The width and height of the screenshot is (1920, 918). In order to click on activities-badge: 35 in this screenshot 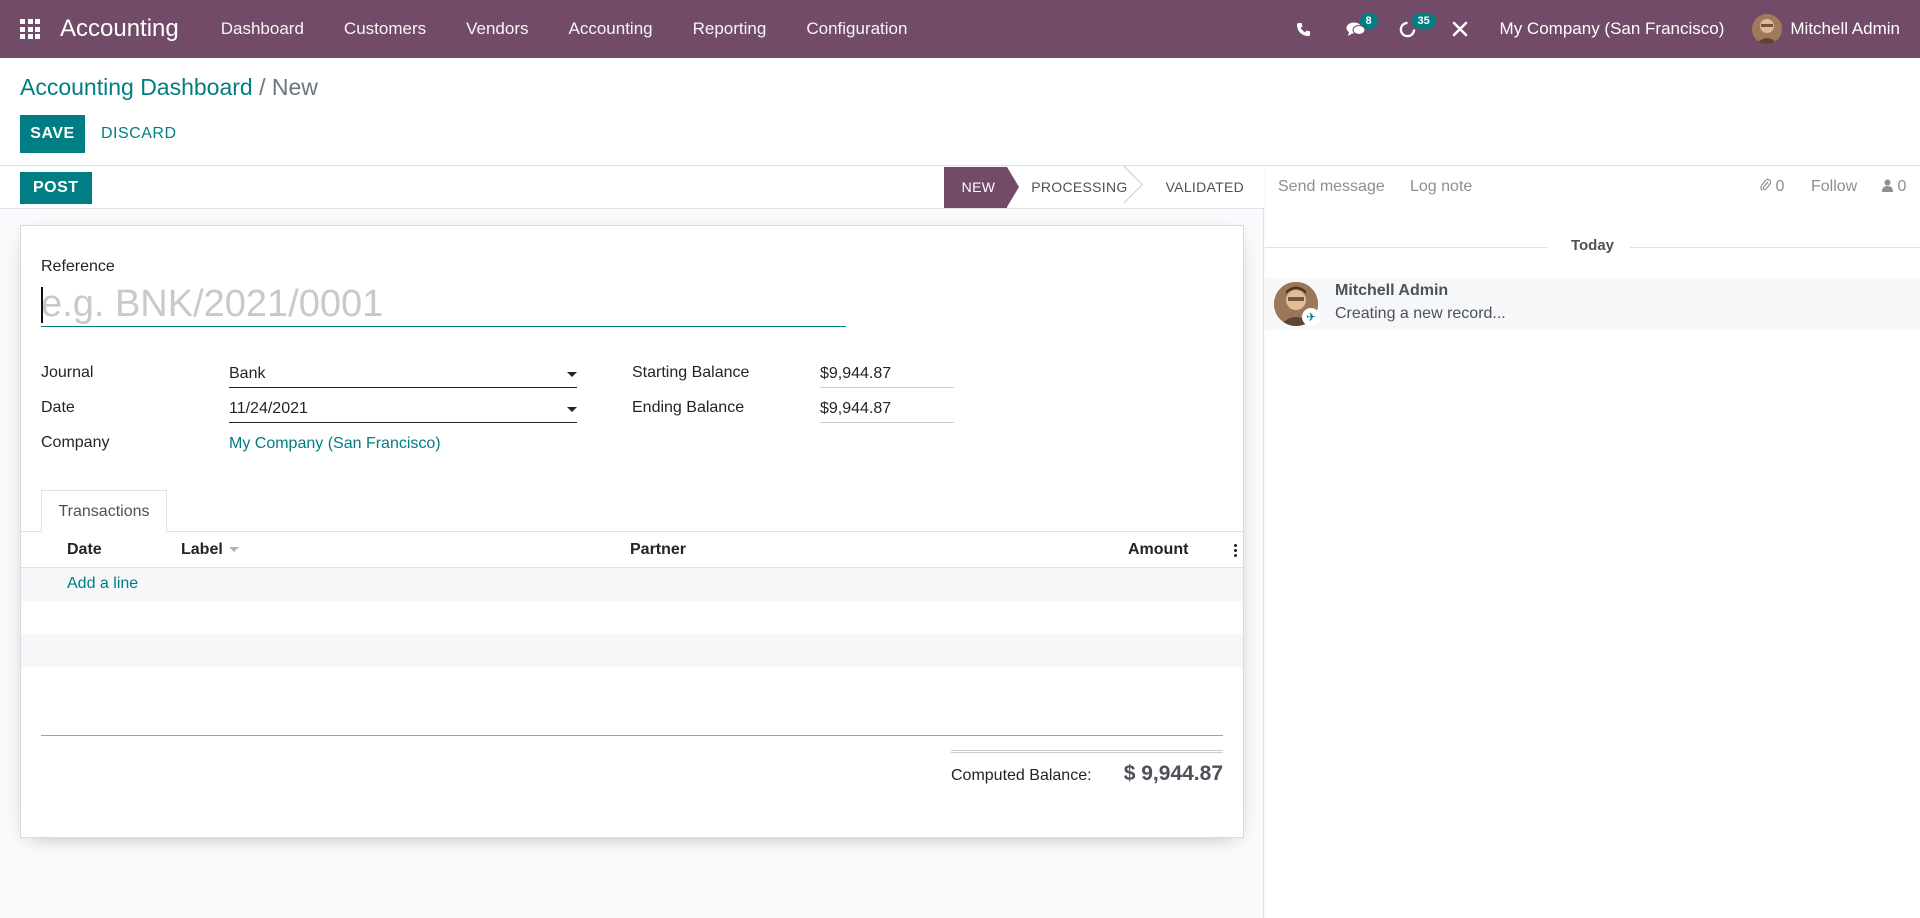, I will do `click(1423, 21)`.